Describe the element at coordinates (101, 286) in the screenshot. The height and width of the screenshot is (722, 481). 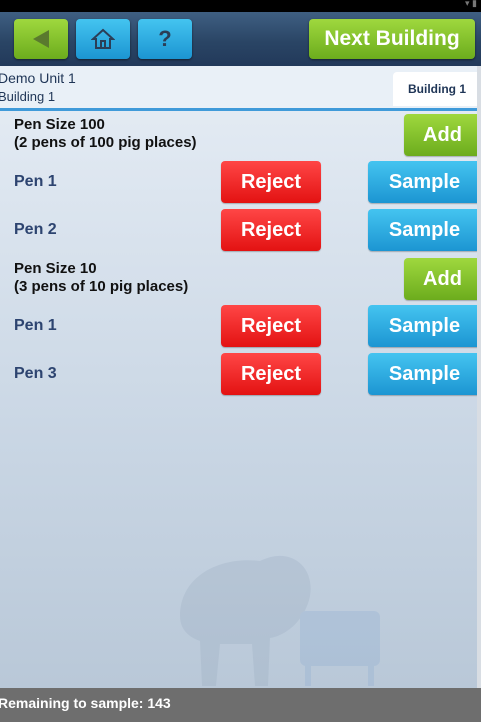
I see `pen-count-label: (3 pens of 10 pig places)` at that location.